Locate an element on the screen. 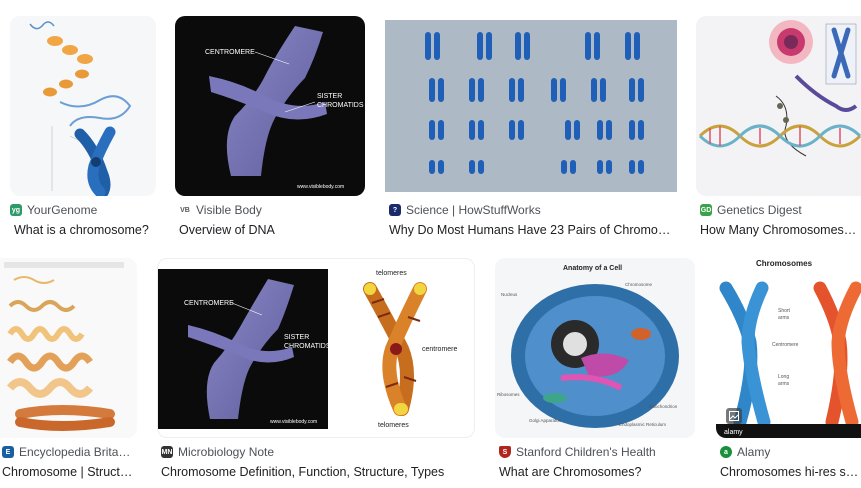 This screenshot has height=488, width=861. result-image-genetics-digest is located at coordinates (778, 106).